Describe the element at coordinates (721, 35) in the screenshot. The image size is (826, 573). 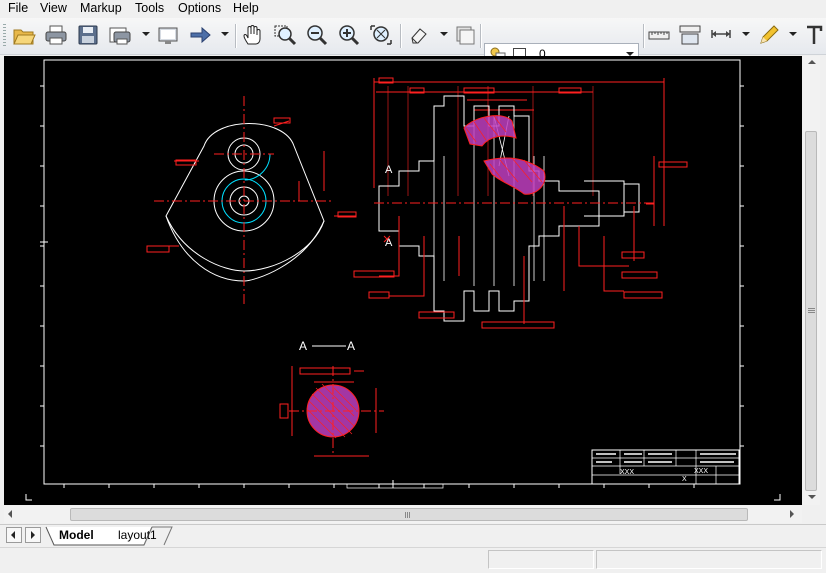
I see `dimension-icon` at that location.